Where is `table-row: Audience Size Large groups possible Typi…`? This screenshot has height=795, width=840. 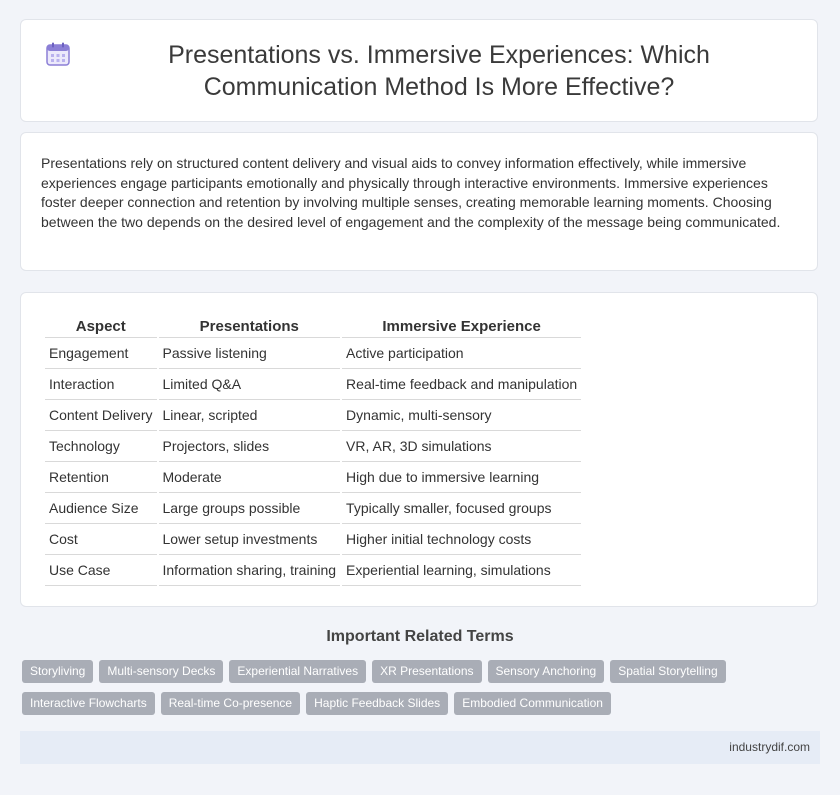 table-row: Audience Size Large groups possible Typi… is located at coordinates (313, 508).